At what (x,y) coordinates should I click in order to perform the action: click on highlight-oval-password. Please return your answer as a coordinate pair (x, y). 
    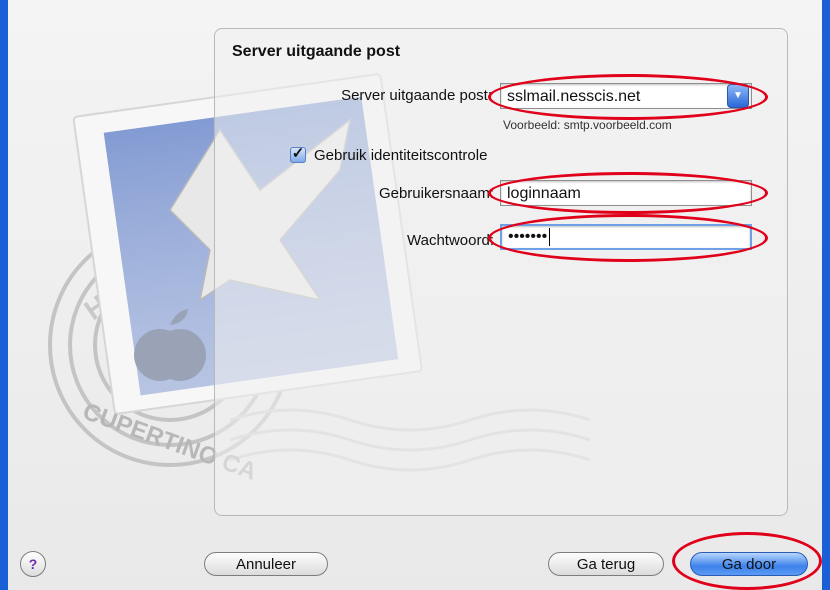
    Looking at the image, I should click on (628, 238).